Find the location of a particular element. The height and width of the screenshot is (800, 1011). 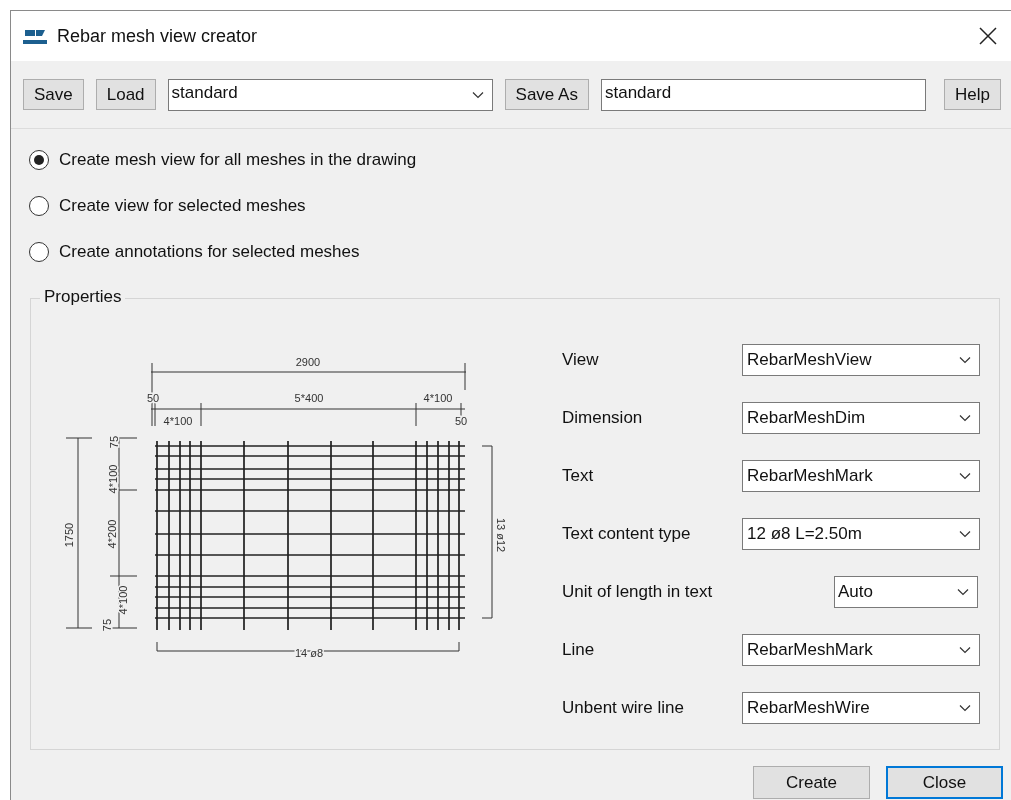

dimension-label: 14 ø8 is located at coordinates (309, 653).